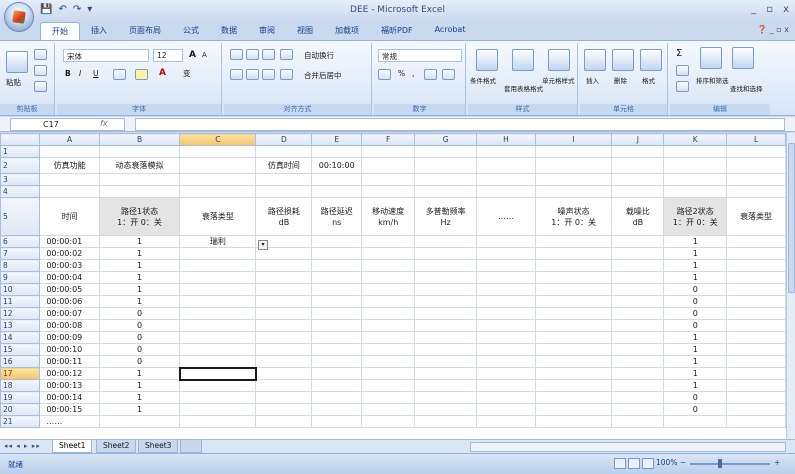 The height and width of the screenshot is (474, 795). Describe the element at coordinates (445, 349) in the screenshot. I see `cell-g15` at that location.